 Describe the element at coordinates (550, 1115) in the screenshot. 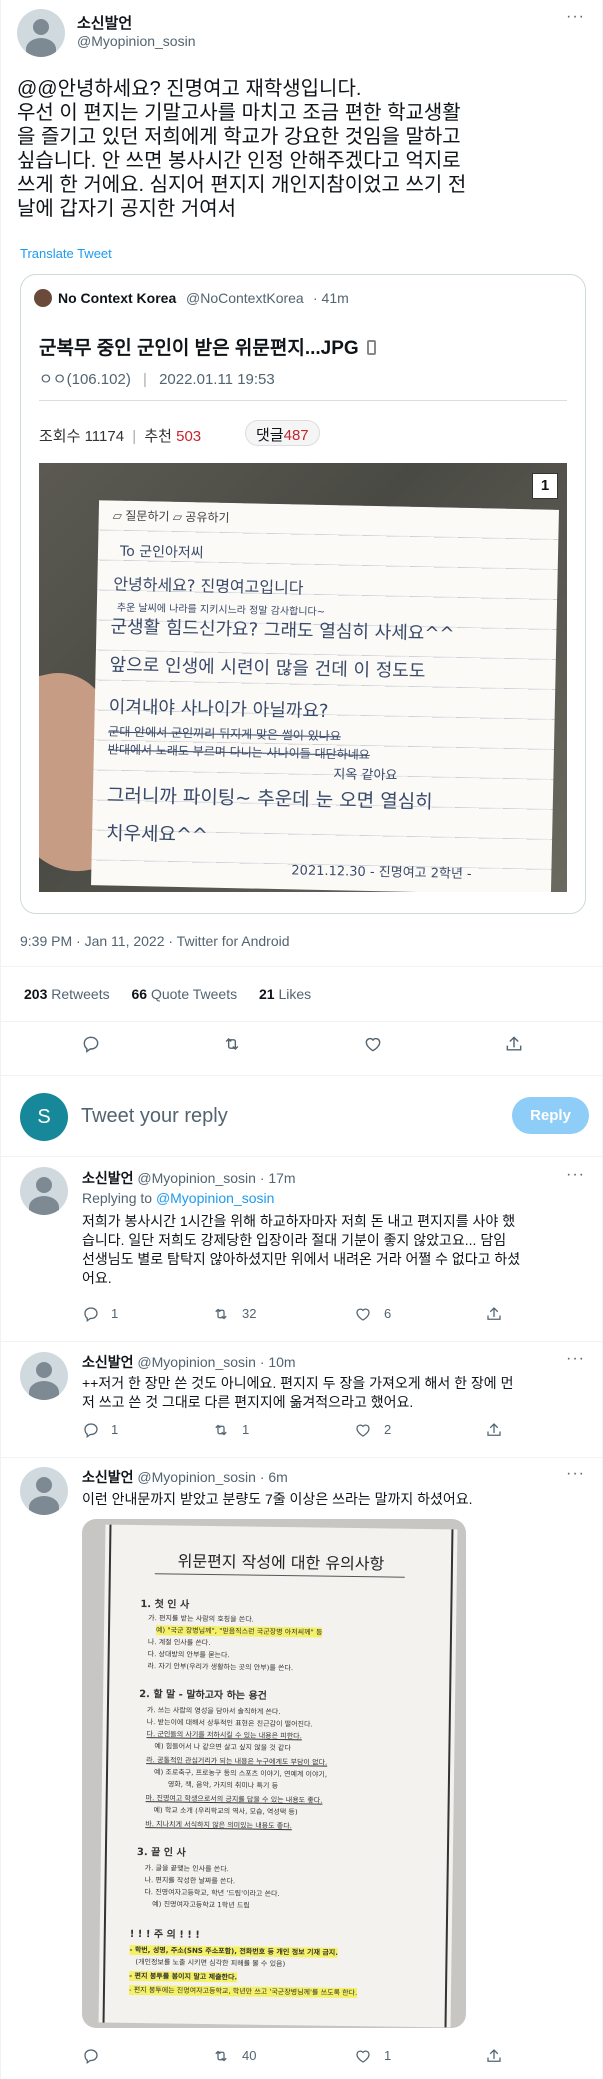

I see `reply-button: Reply` at that location.